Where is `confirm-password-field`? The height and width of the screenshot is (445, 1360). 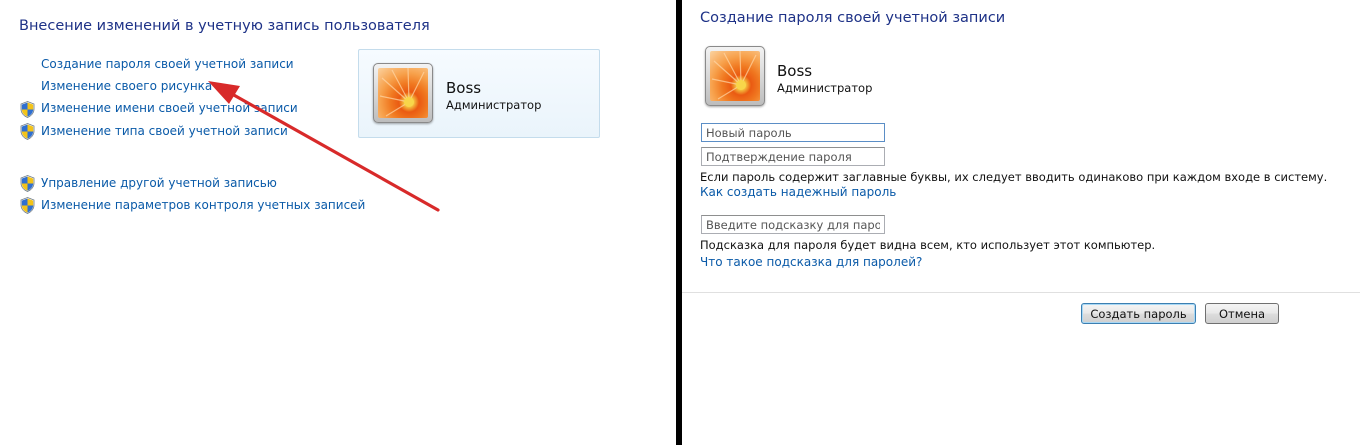 confirm-password-field is located at coordinates (793, 156).